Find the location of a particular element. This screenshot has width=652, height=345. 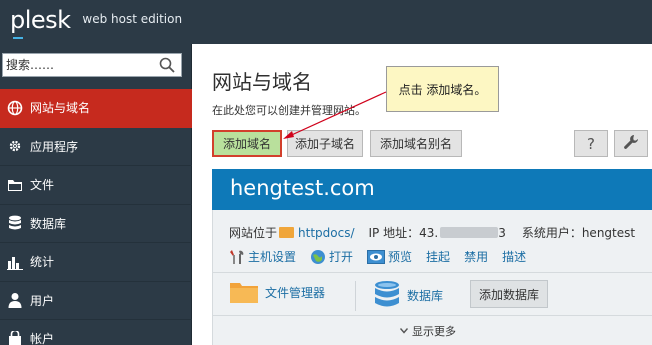

top-bar: plesk web host edition is located at coordinates (326, 22).